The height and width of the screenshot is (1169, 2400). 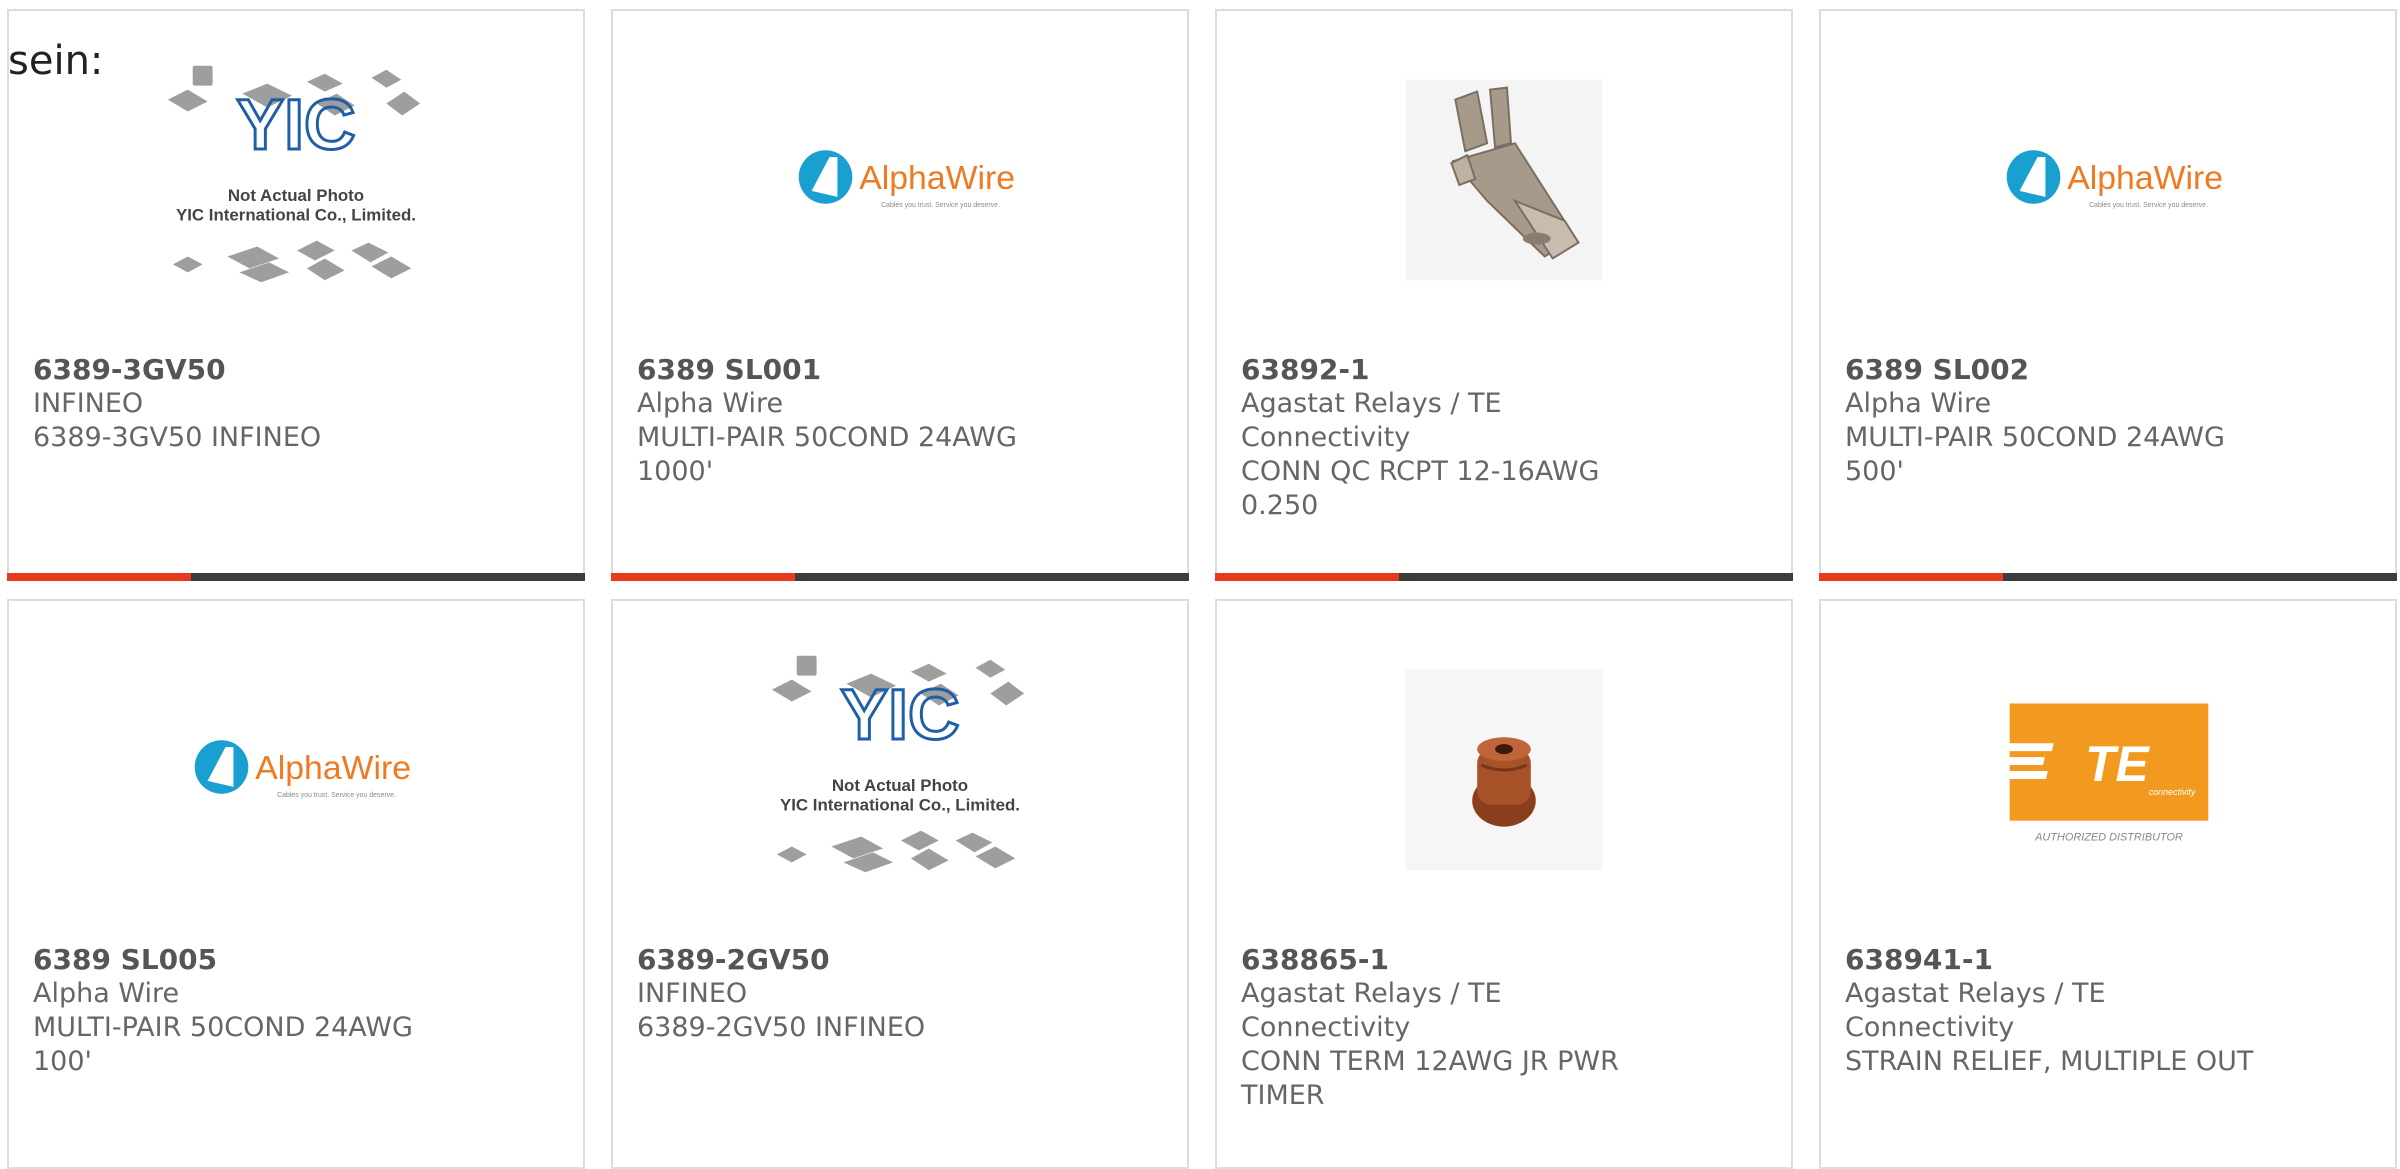 What do you see at coordinates (781, 1027) in the screenshot?
I see `product-description: 6389-2GV50 INFINEO` at bounding box center [781, 1027].